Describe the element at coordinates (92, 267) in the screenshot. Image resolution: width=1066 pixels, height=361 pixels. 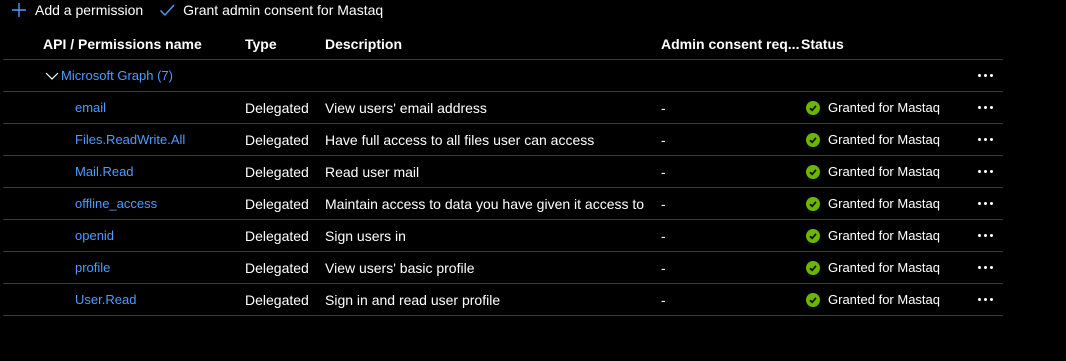
I see `permission-name-link: profile` at that location.